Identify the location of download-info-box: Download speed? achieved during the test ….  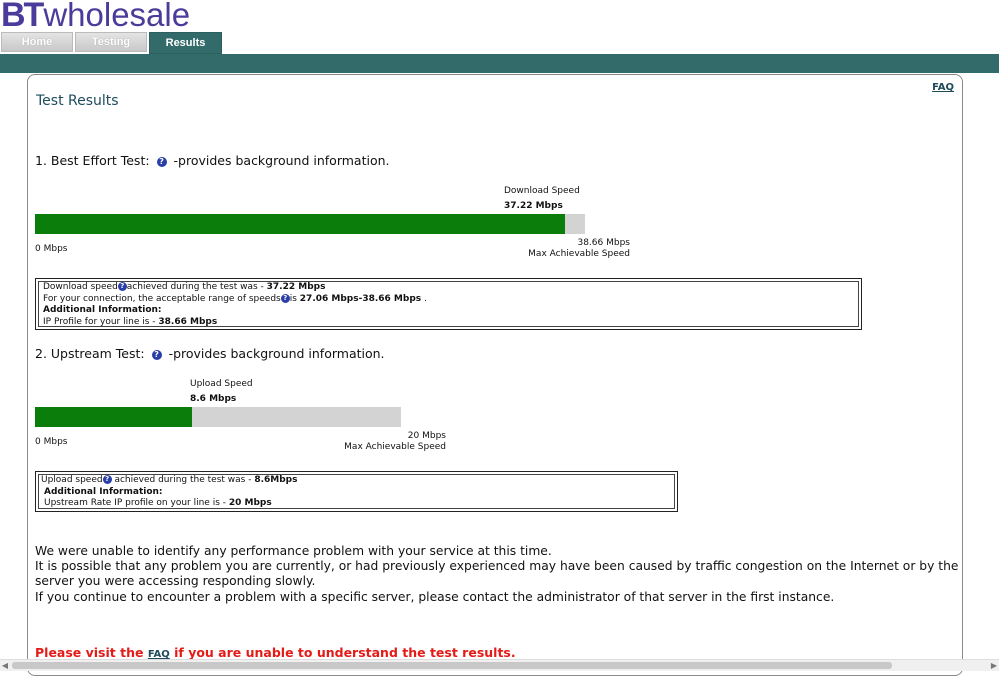
(448, 304).